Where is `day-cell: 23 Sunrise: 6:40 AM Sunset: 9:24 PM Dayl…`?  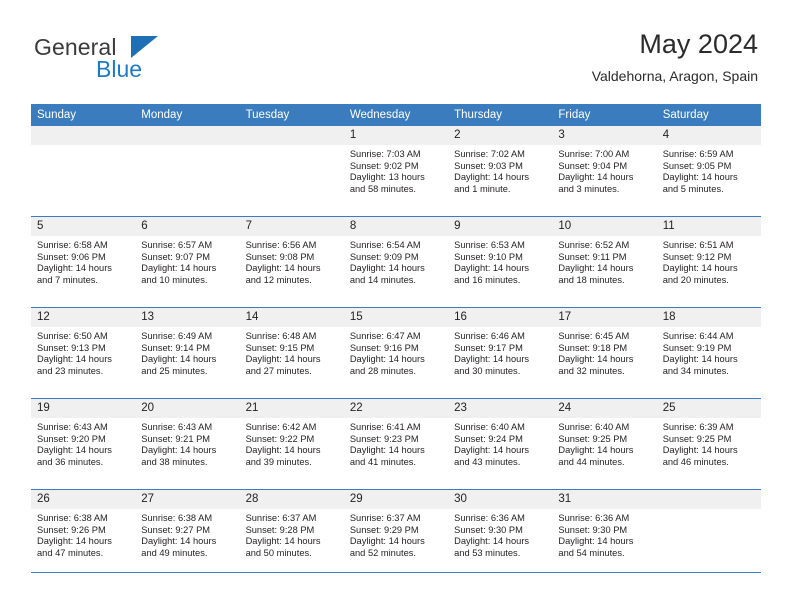
day-cell: 23 Sunrise: 6:40 AM Sunset: 9:24 PM Dayl… is located at coordinates (500, 444).